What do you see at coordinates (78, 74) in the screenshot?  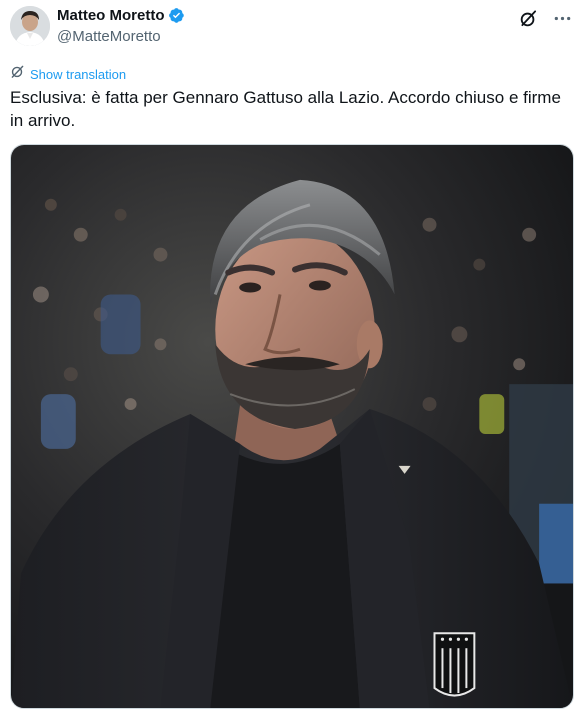 I see `show-translation-label: Show translation` at bounding box center [78, 74].